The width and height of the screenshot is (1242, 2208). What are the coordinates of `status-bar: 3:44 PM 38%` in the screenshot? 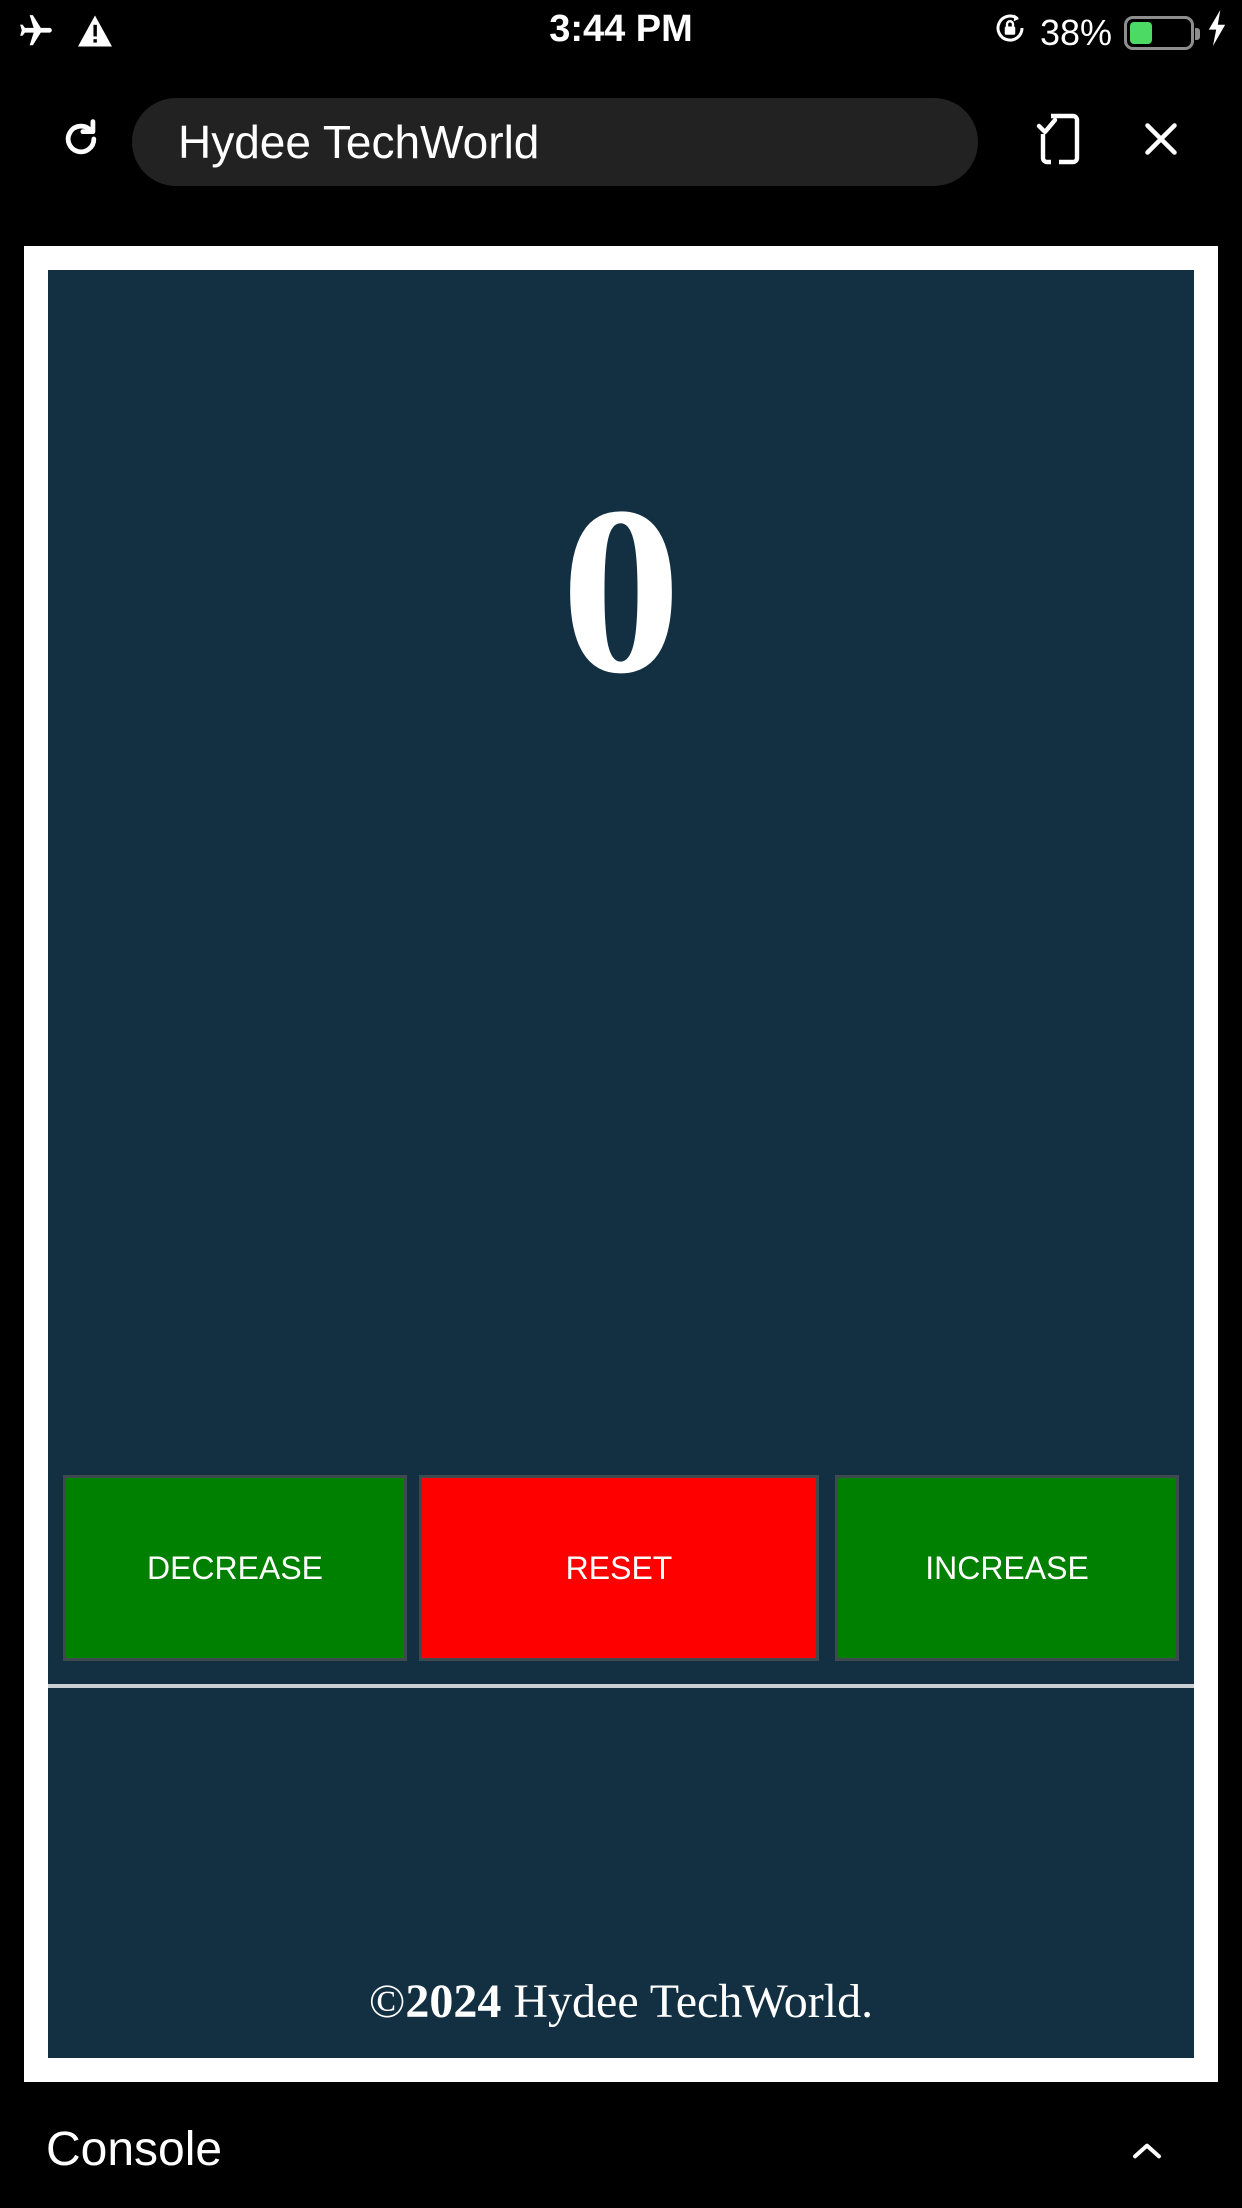 It's located at (621, 31).